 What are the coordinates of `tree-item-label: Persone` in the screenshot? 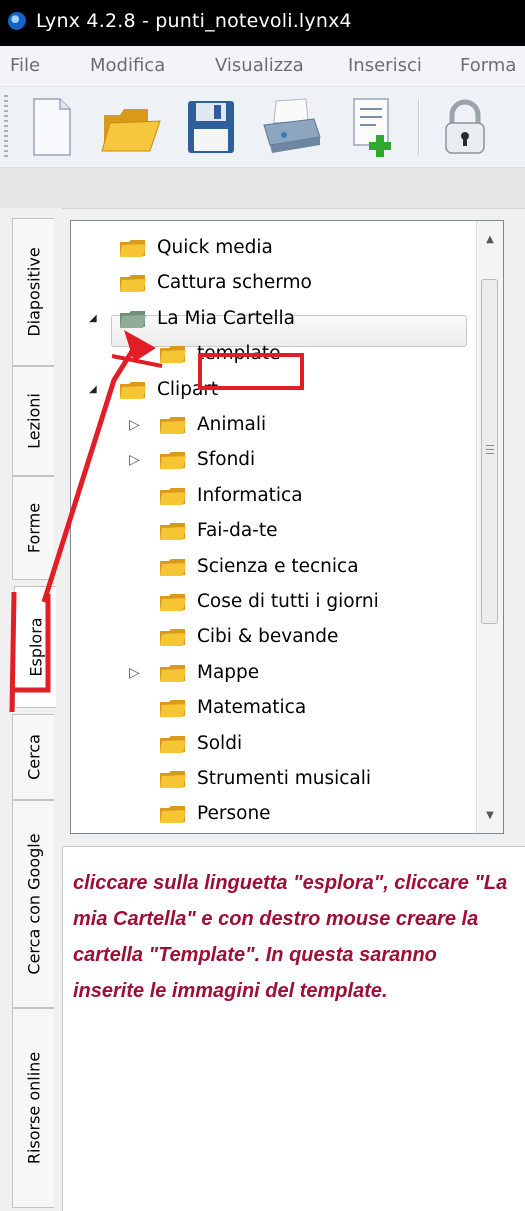 It's located at (234, 814).